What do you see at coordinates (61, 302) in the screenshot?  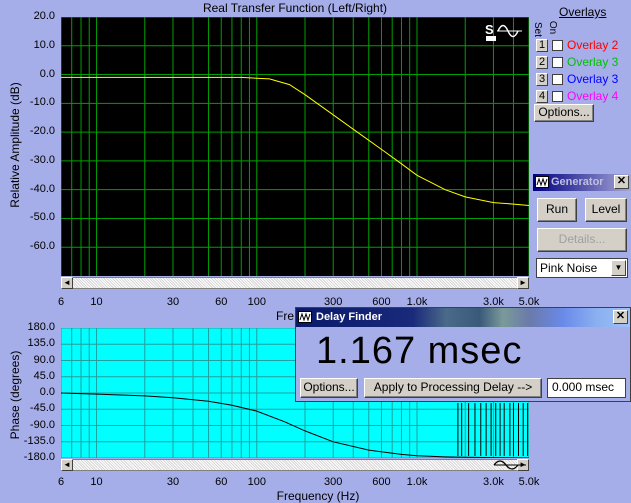 I see `top-chart-x-tick-label: 6` at bounding box center [61, 302].